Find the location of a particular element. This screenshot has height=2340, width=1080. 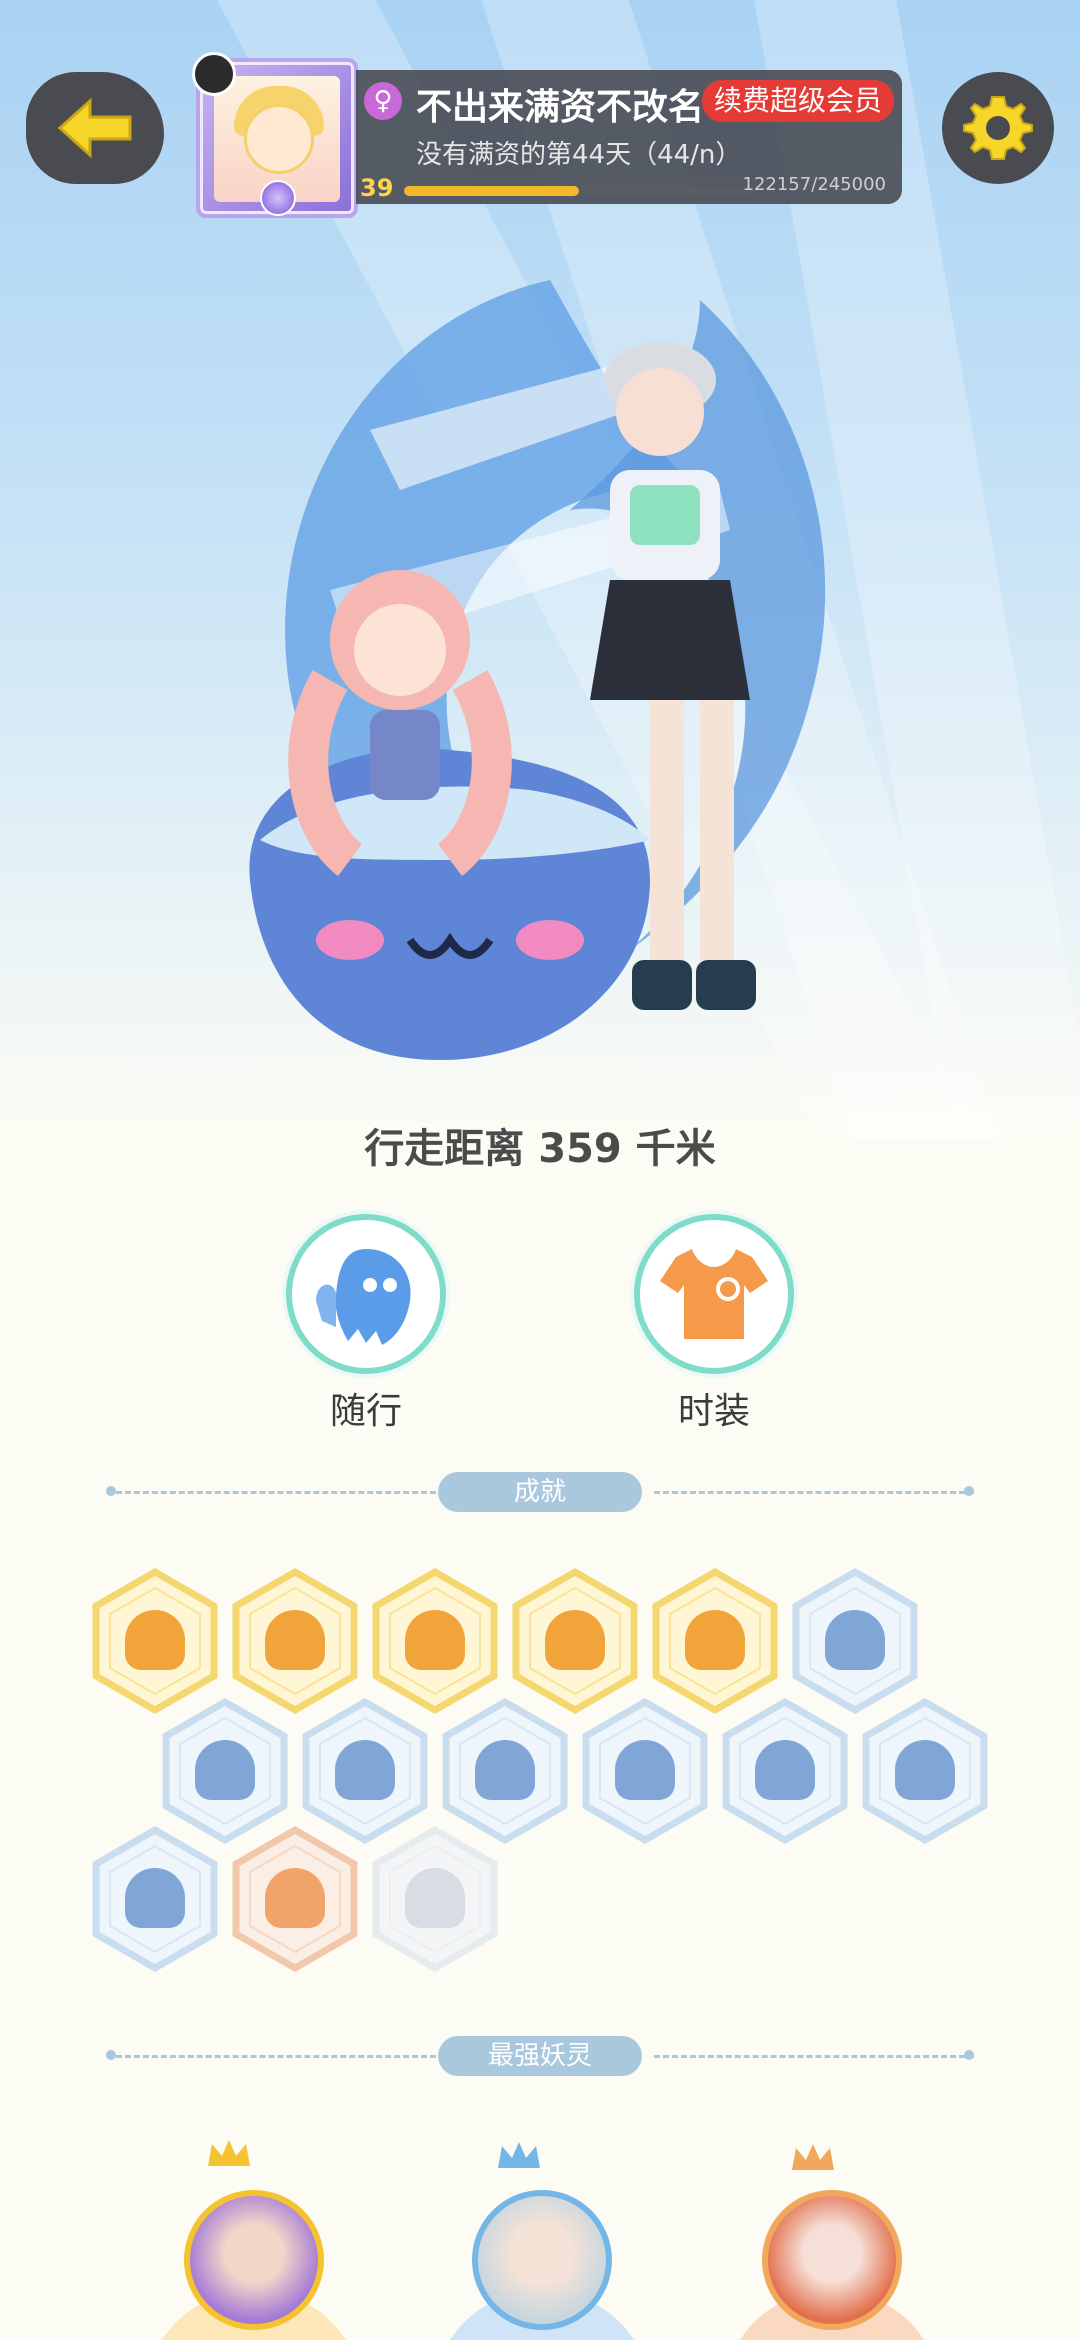

nickname: 不出来满资不改名 is located at coordinates (560, 107).